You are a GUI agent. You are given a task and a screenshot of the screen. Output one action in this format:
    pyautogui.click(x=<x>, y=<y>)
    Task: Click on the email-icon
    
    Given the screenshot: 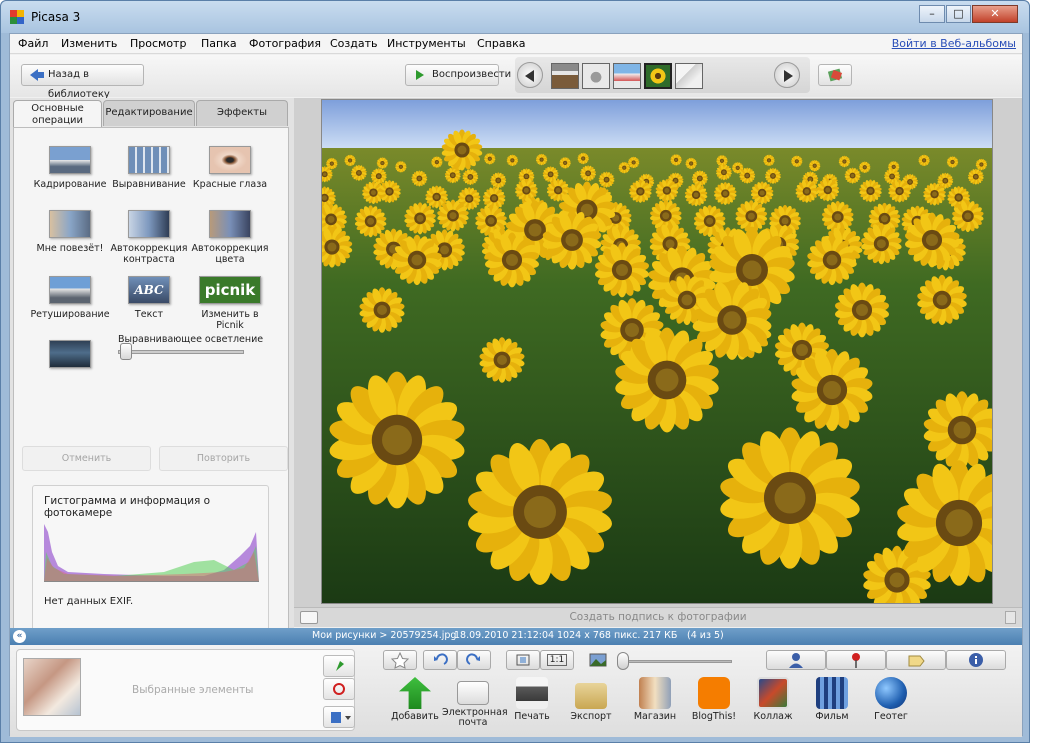 What is the action you would take?
    pyautogui.click(x=473, y=693)
    